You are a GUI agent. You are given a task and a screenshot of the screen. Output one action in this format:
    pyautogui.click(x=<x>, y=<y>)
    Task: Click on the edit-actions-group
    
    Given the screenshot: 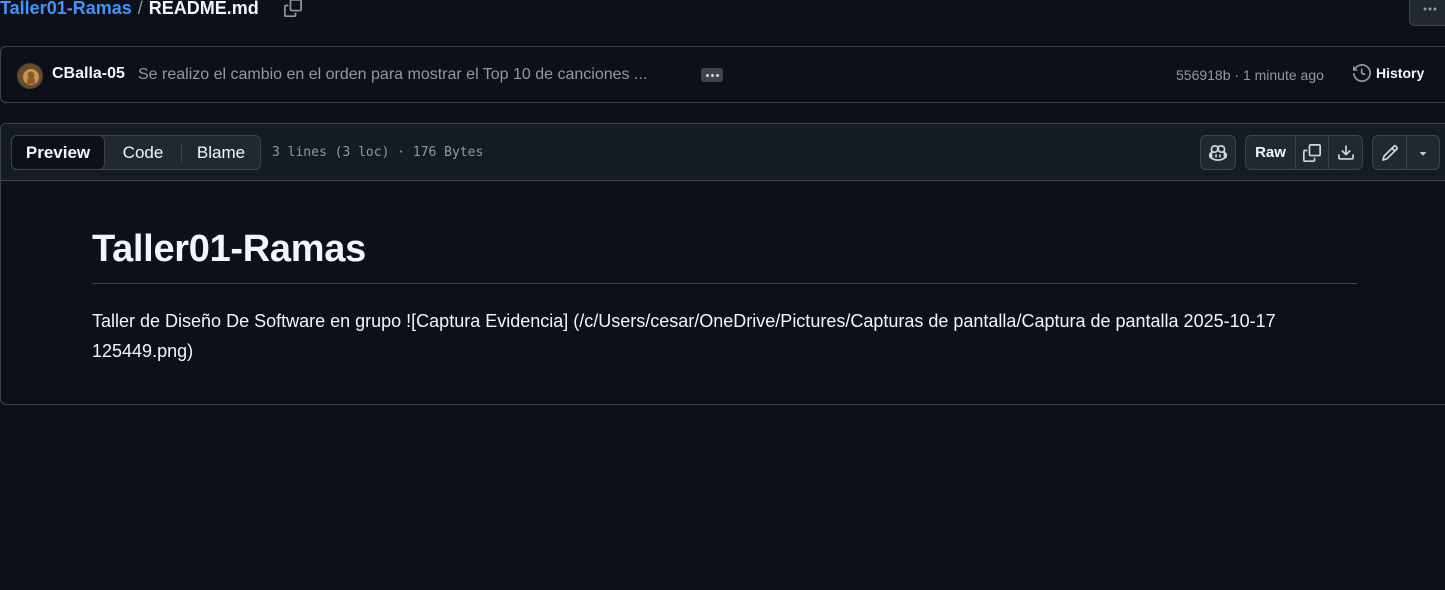 What is the action you would take?
    pyautogui.click(x=1406, y=152)
    